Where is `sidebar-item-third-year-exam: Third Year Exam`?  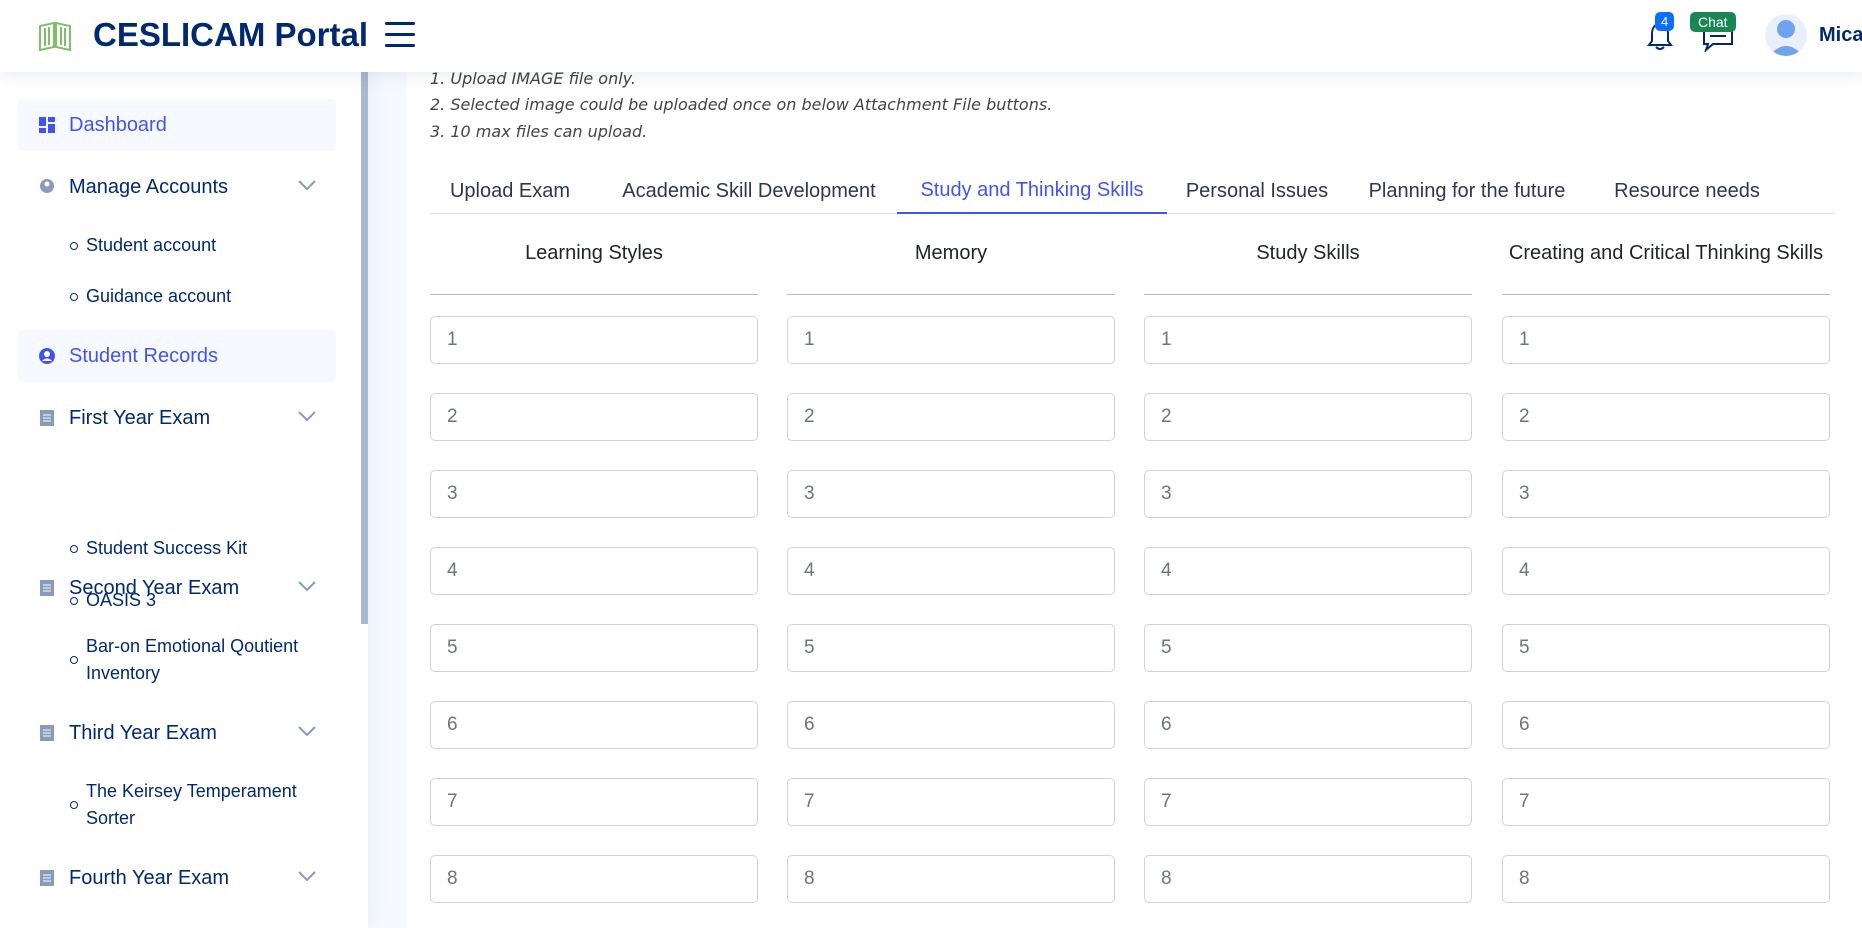
sidebar-item-third-year-exam: Third Year Exam is located at coordinates (177, 733).